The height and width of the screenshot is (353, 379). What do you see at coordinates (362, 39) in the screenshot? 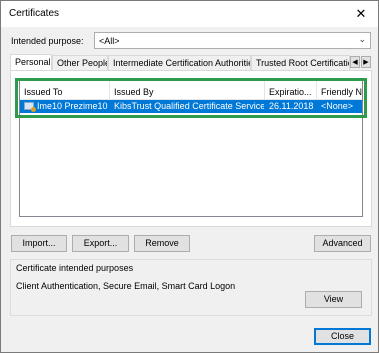
I see `chevron-down-icon: ⌄` at bounding box center [362, 39].